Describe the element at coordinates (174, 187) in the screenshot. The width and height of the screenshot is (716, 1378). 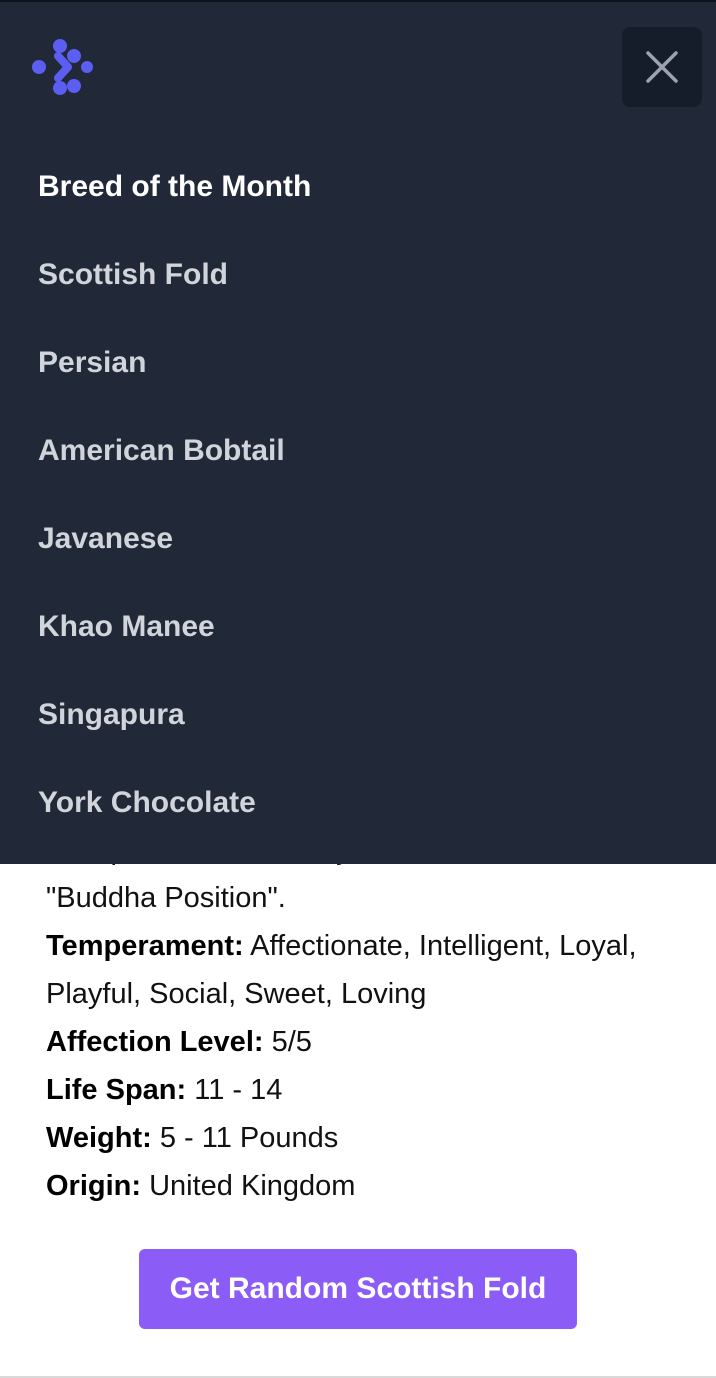
I see `nav-item-breed-of-the-month: Breed of the Month` at that location.